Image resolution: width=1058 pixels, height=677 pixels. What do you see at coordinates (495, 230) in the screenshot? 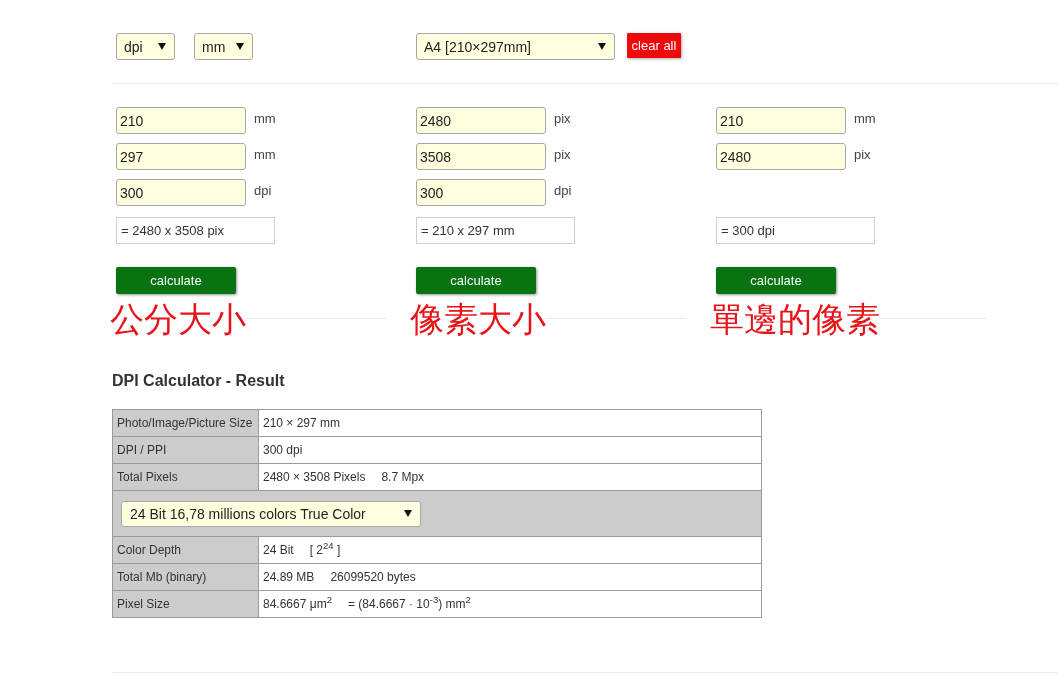
I see `result-field: = 210 x 297 mm` at bounding box center [495, 230].